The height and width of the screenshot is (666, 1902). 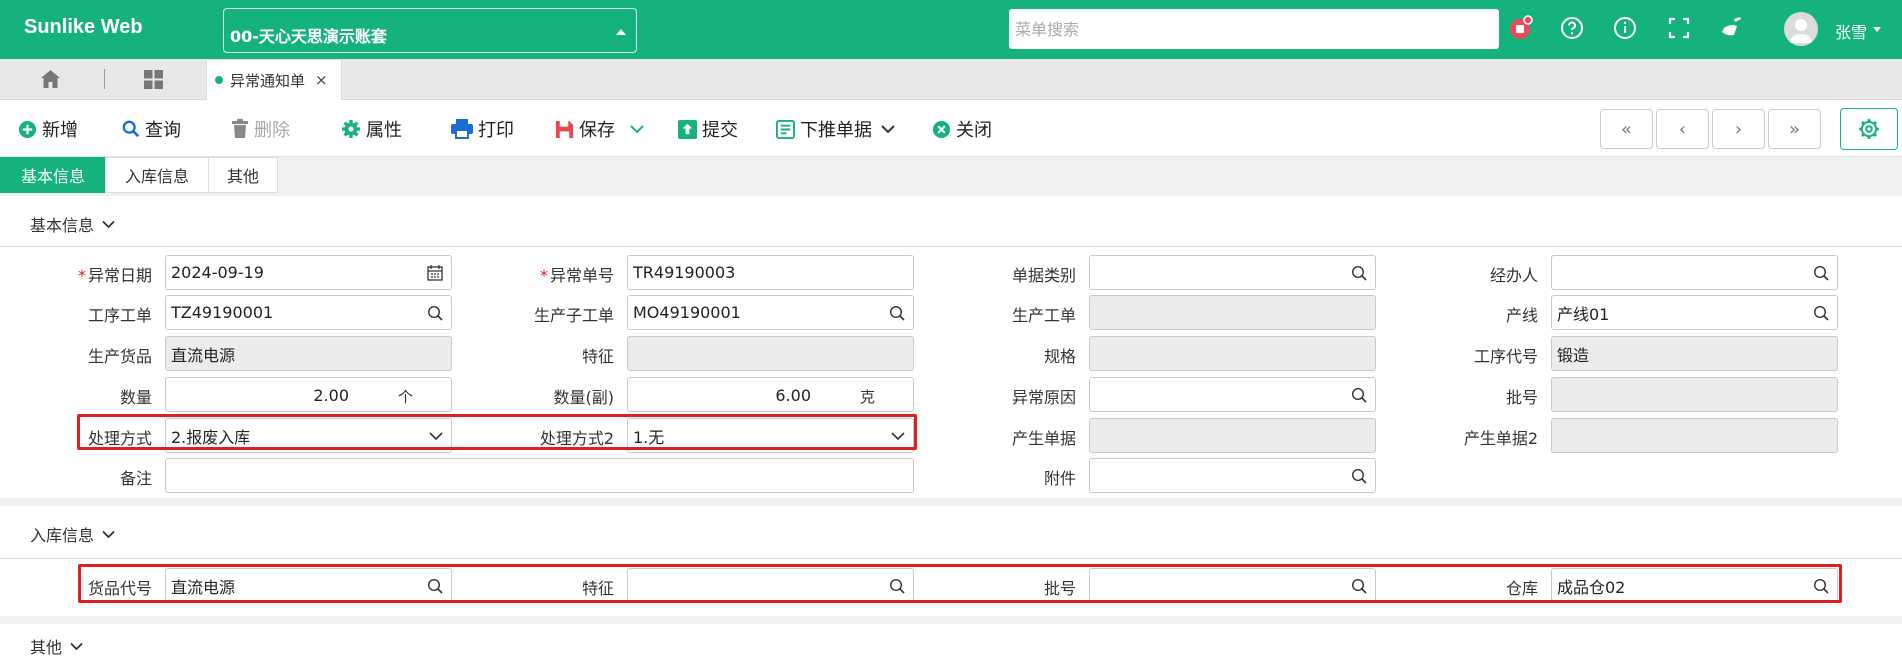 I want to click on toolbar: 新增 查询 删除 属性 打印 保存 提交 下推单据 关闭 « ‹ › », so click(x=951, y=128).